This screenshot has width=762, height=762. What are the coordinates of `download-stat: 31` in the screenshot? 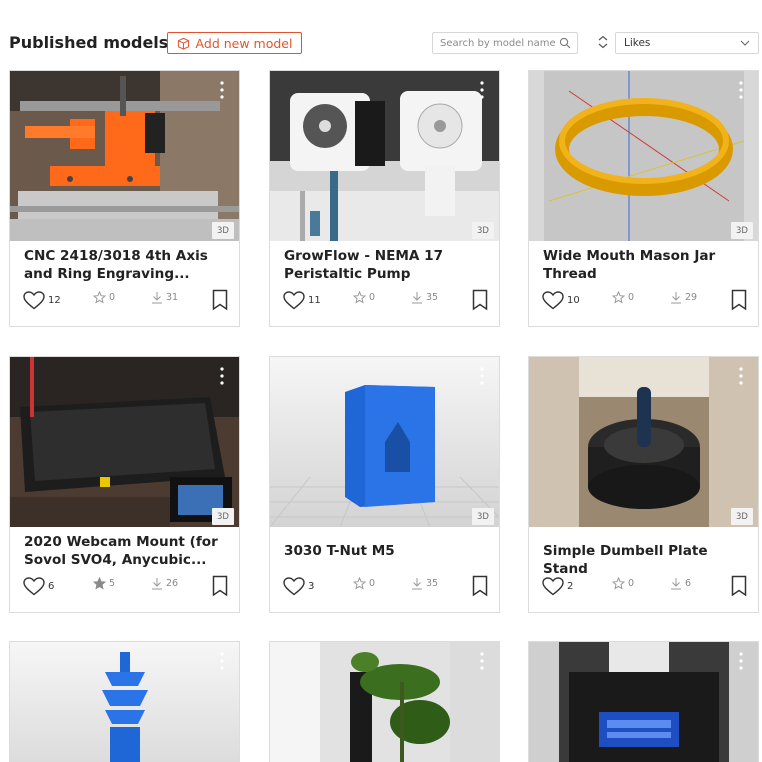 It's located at (164, 297).